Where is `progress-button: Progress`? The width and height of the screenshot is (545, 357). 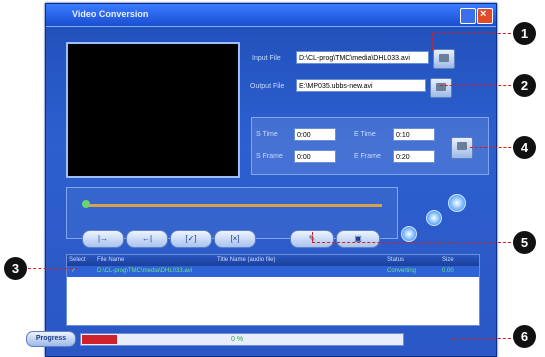 progress-button: Progress is located at coordinates (51, 339).